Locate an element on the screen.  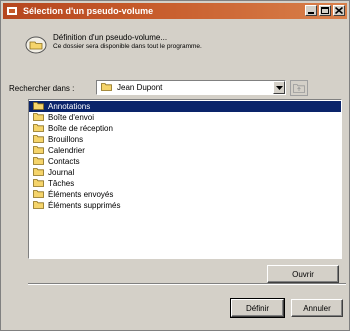
up-folder-button is located at coordinates (299, 88).